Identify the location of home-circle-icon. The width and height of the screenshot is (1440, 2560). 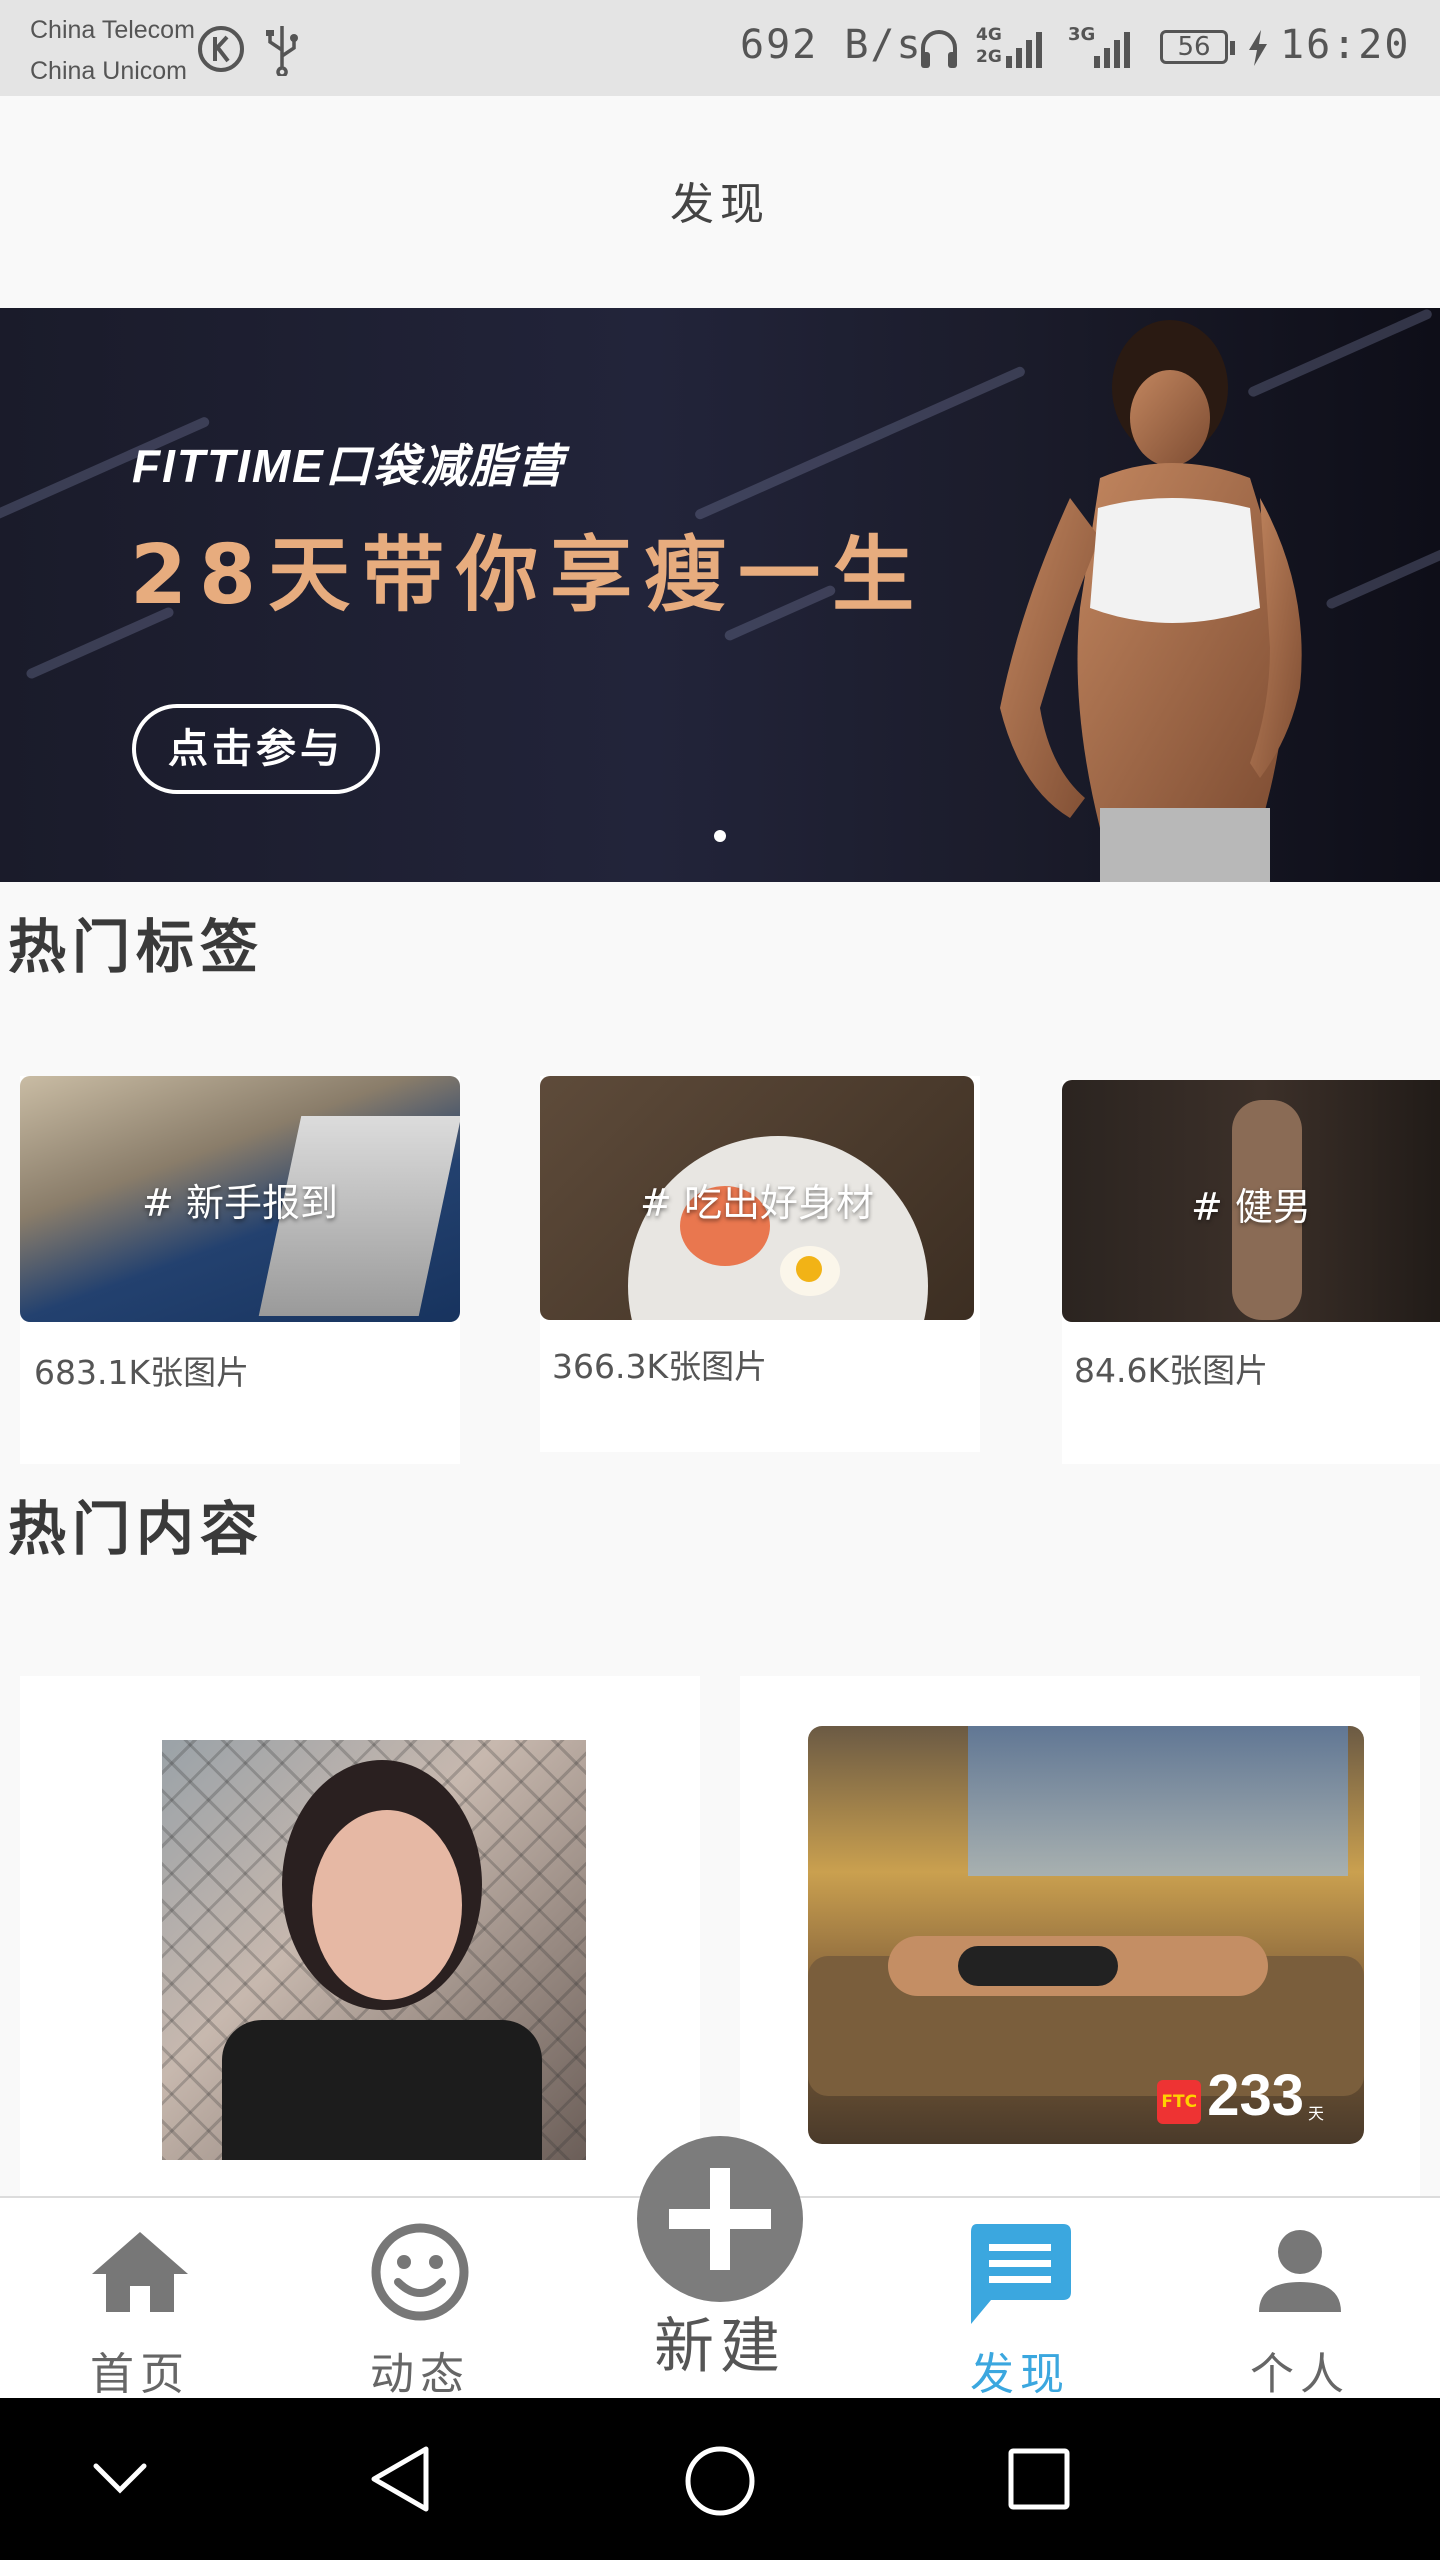
(720, 2481).